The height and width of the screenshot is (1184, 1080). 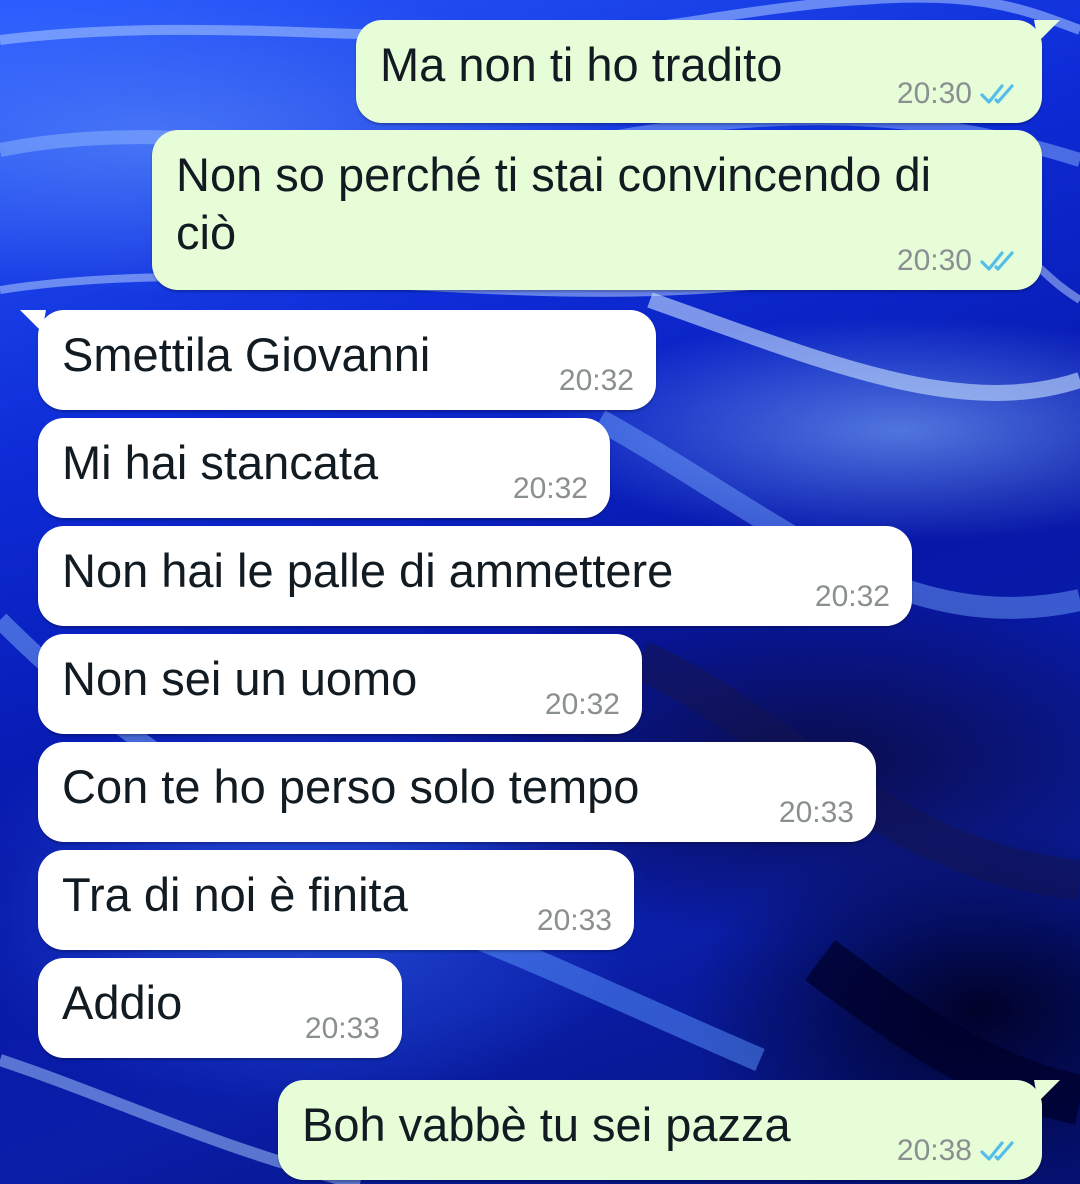 I want to click on incoming-message: Con te ho perso solo tempo 20:33, so click(x=457, y=792).